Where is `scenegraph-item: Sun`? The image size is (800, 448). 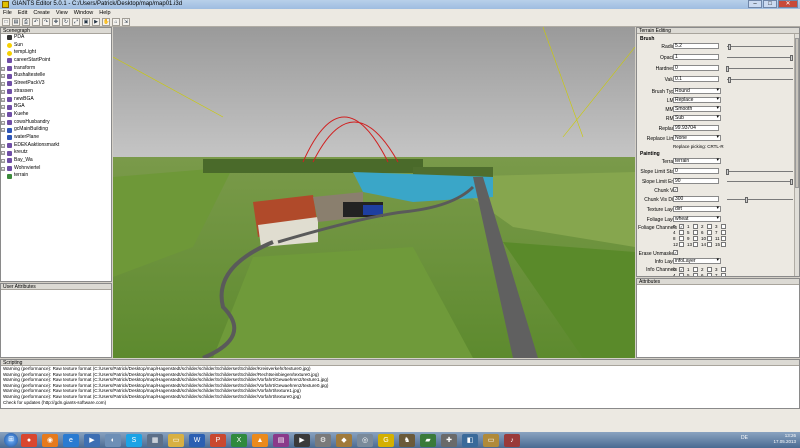 scenegraph-item: Sun is located at coordinates (56, 46).